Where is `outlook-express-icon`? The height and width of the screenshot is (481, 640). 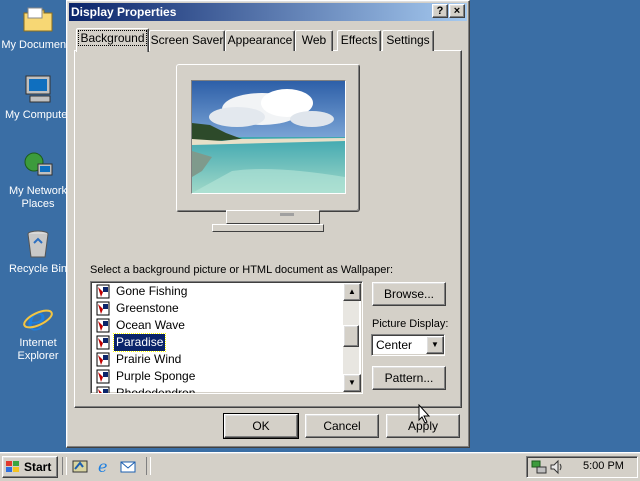 outlook-express-icon is located at coordinates (128, 466).